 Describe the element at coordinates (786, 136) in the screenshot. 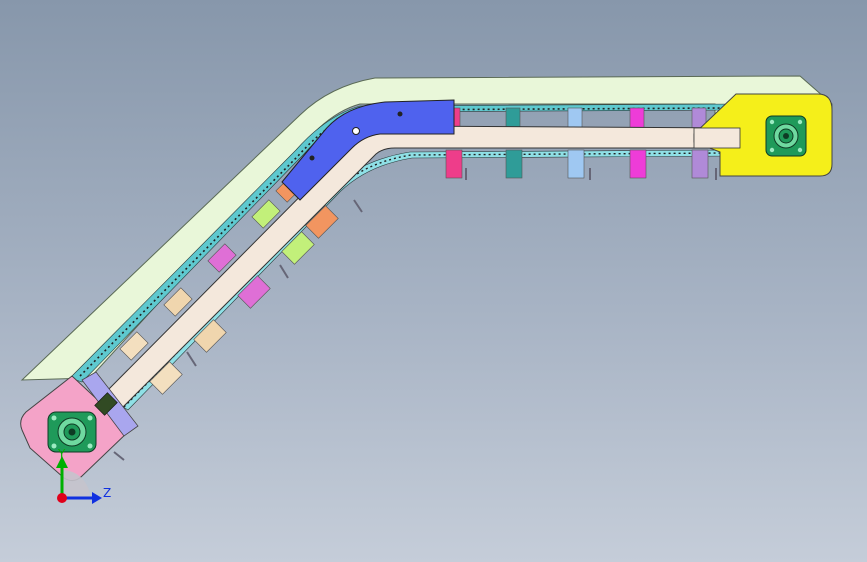

I see `upper-motor` at that location.